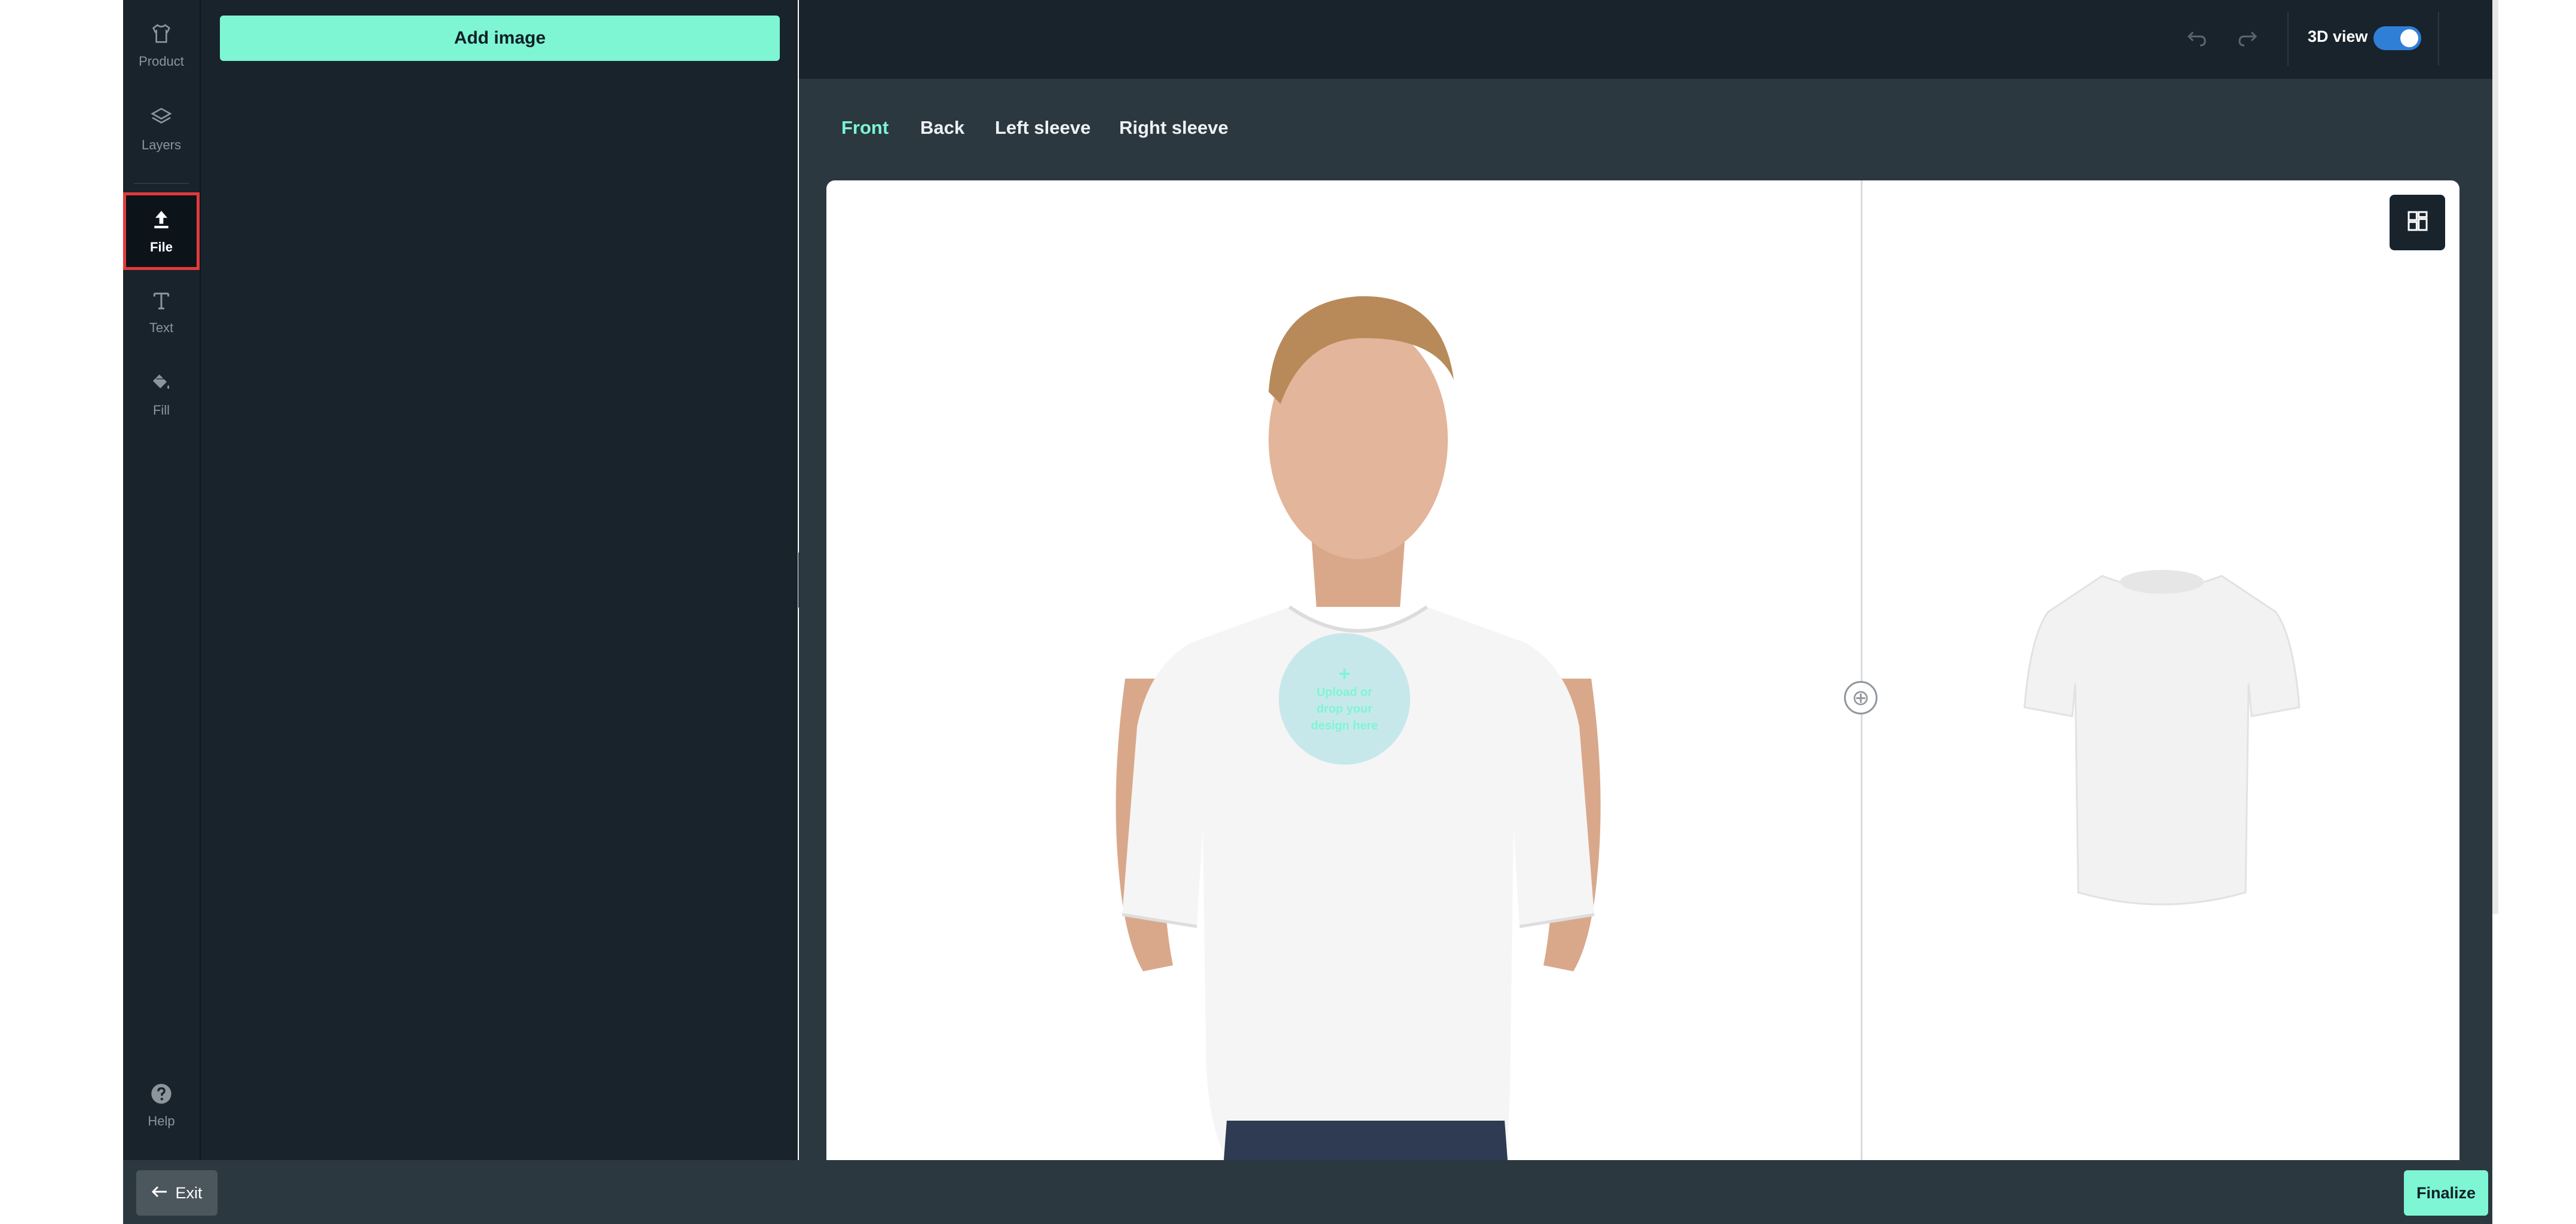 The width and height of the screenshot is (2576, 1224). Describe the element at coordinates (162, 144) in the screenshot. I see `sidebar-item-label: Layers` at that location.